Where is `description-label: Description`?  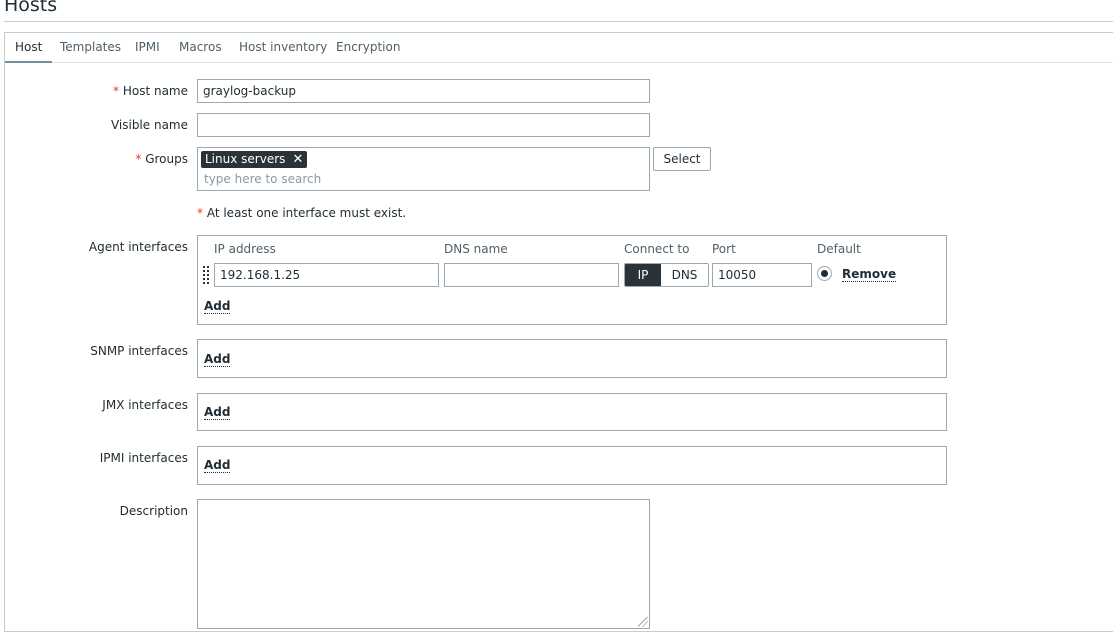 description-label: Description is located at coordinates (153, 511).